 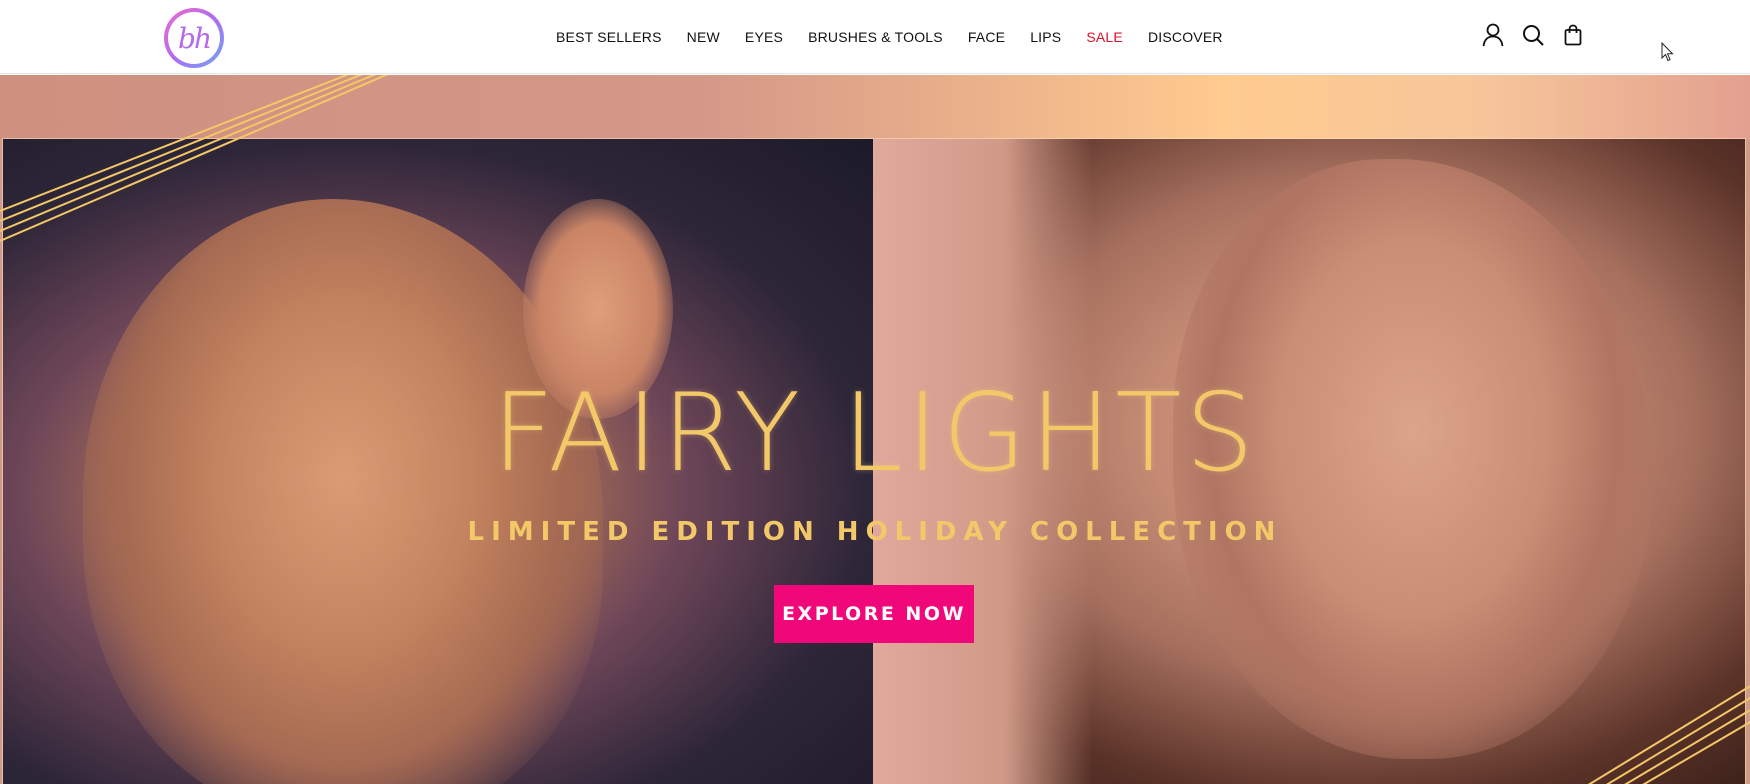 I want to click on nav-new: NEW, so click(x=703, y=37).